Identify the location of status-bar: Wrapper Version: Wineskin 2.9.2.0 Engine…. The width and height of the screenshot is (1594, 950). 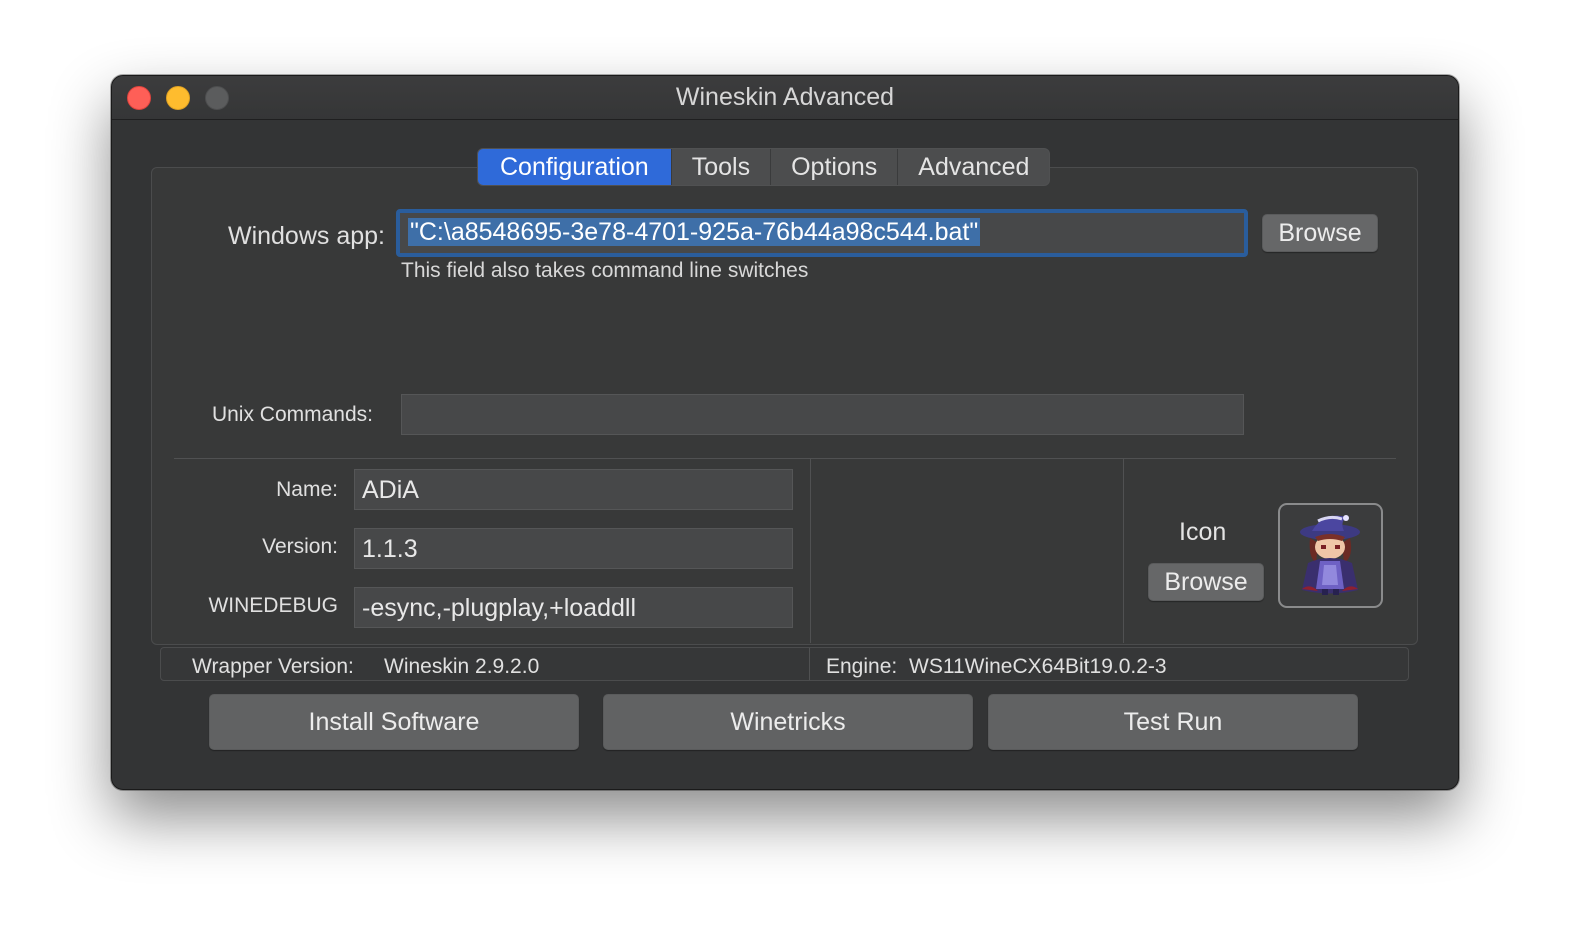
(784, 664).